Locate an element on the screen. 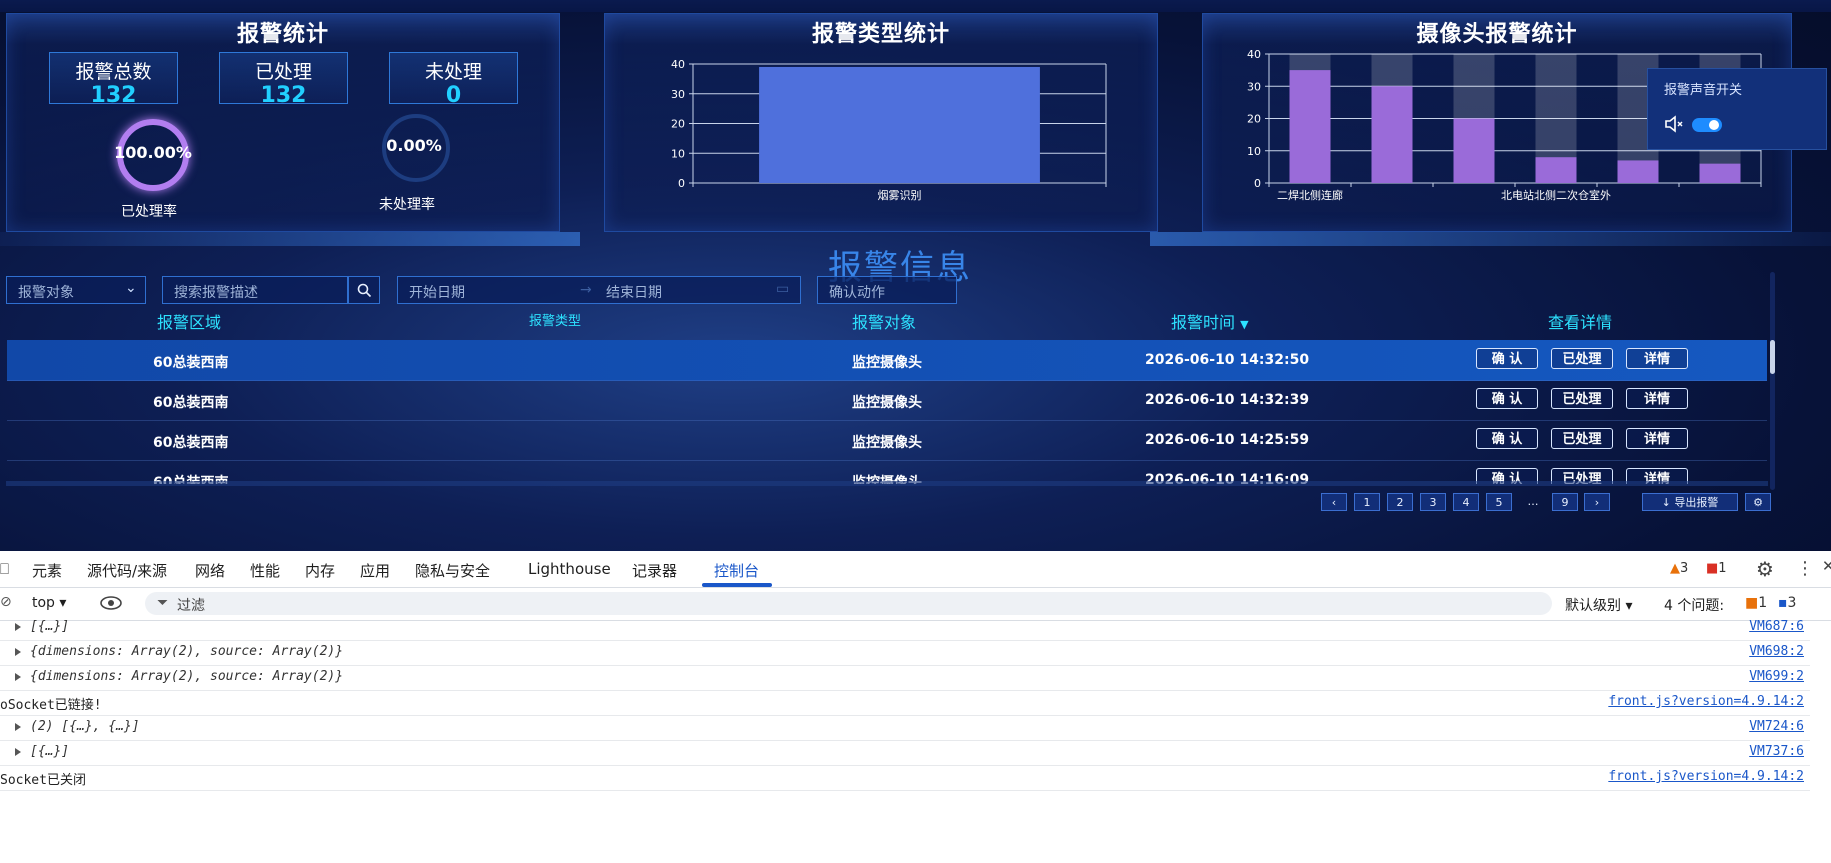  tab-memory: 内存 is located at coordinates (320, 570).